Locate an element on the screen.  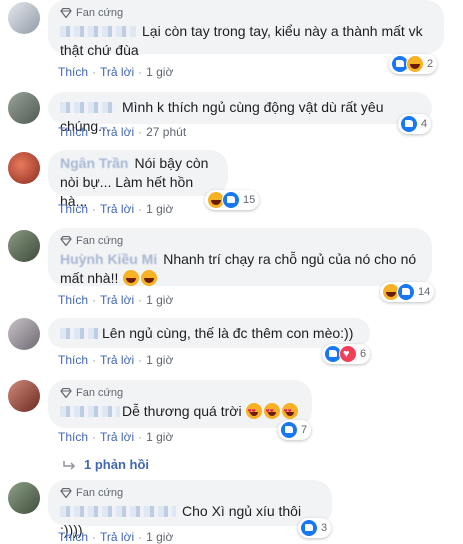
reaction-count: 14 is located at coordinates (424, 292).